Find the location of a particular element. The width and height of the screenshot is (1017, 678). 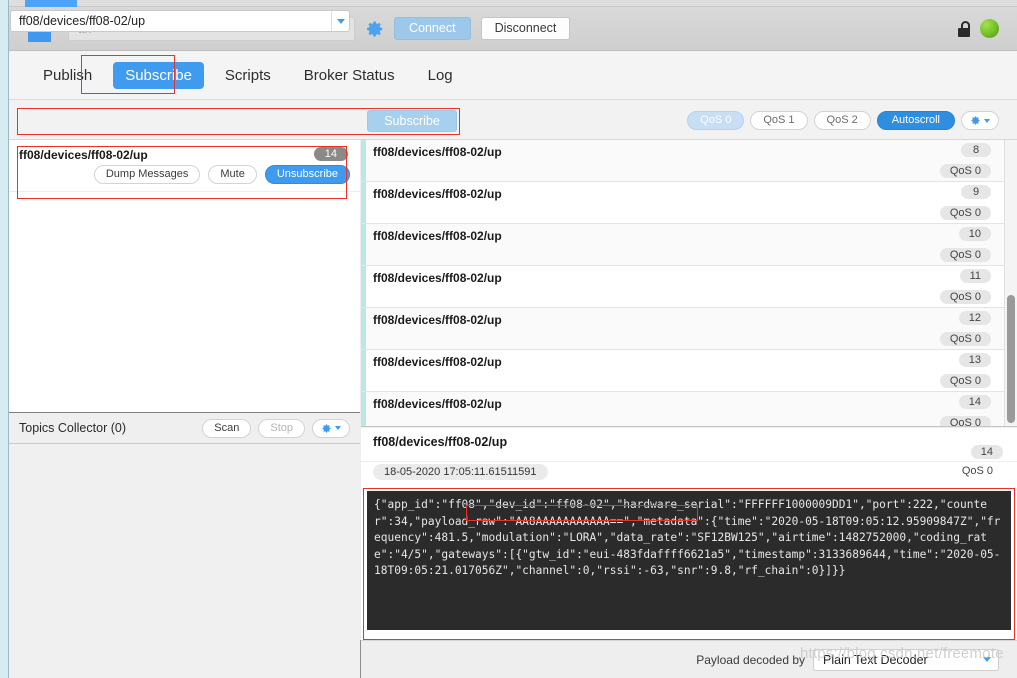

payload-decoder-label: Payload decoded by is located at coordinates (750, 659).